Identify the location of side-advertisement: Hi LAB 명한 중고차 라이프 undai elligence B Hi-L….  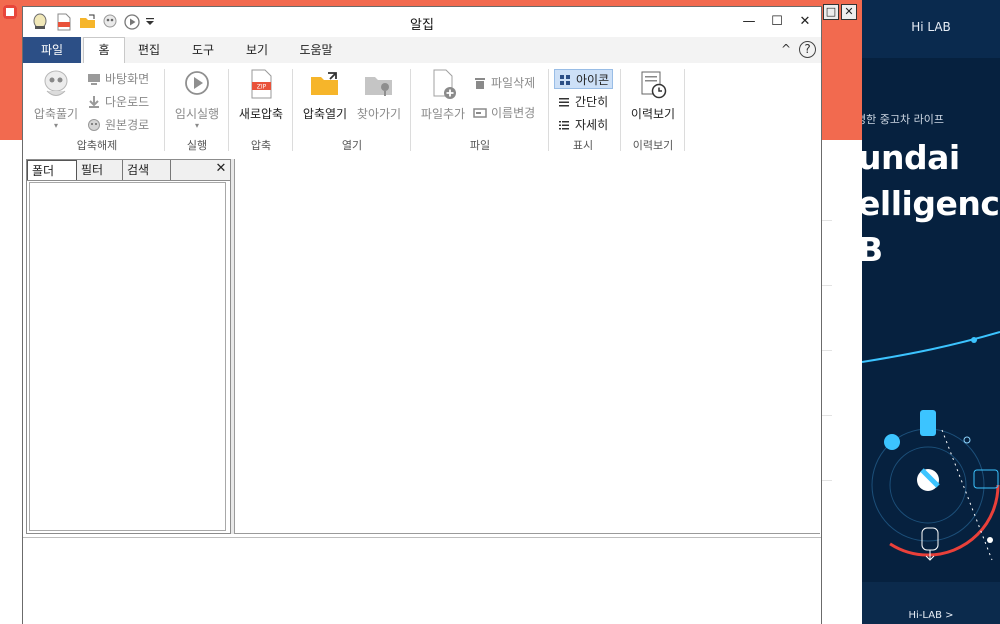
(931, 312).